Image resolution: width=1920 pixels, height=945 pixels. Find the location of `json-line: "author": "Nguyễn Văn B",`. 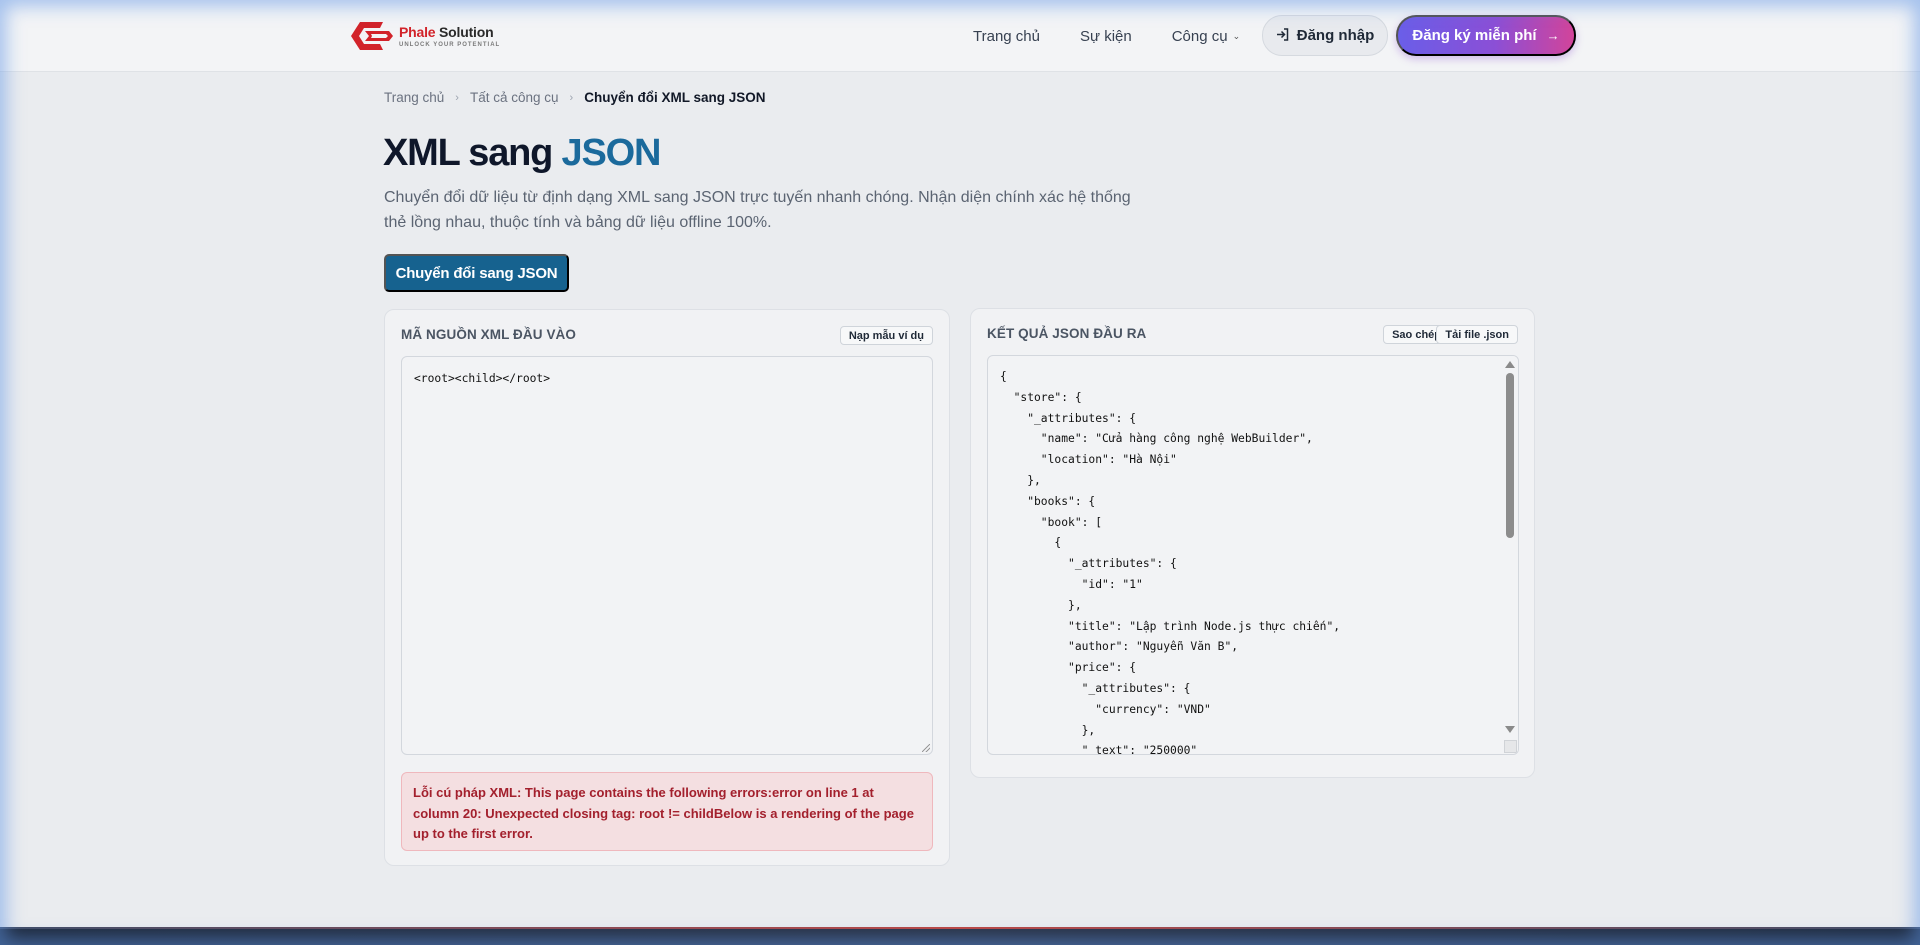

json-line: "author": "Nguyễn Văn B", is located at coordinates (1119, 647).